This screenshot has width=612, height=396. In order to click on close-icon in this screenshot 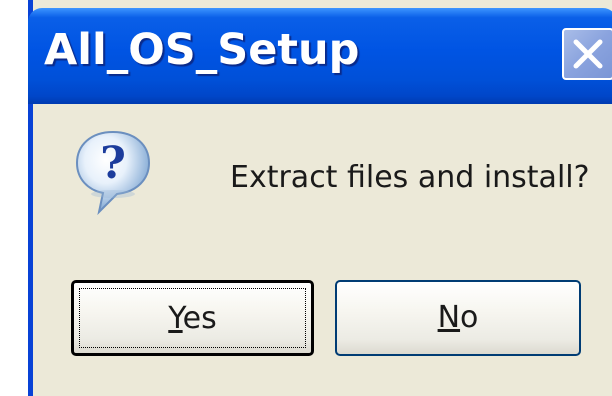, I will do `click(588, 54)`.